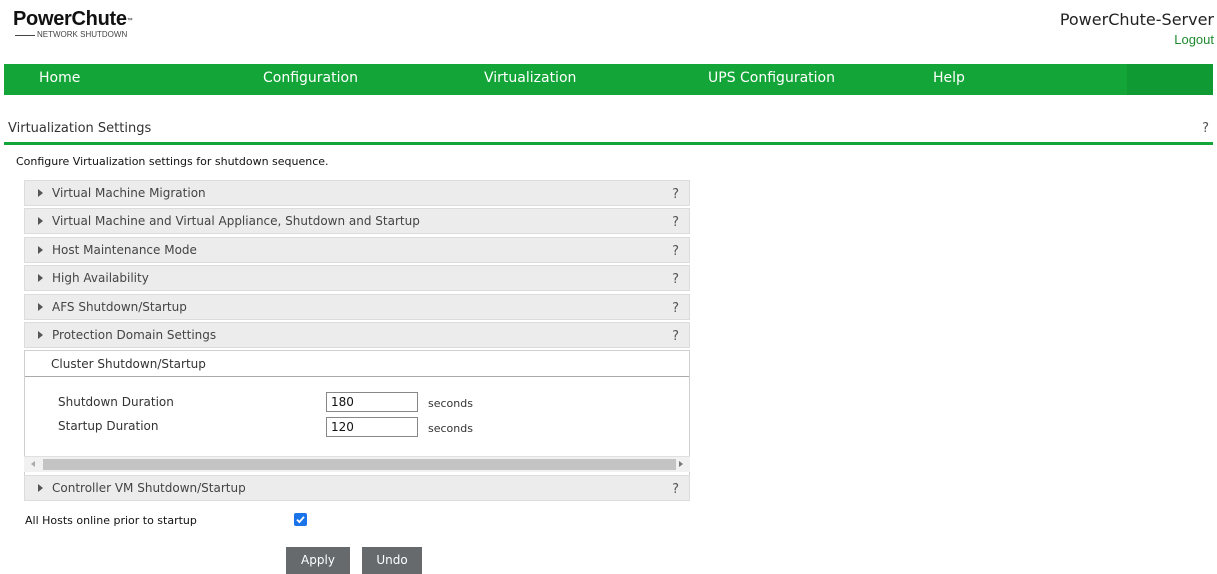 This screenshot has width=1217, height=574. I want to click on accordion-label: Protection Domain Settings, so click(134, 335).